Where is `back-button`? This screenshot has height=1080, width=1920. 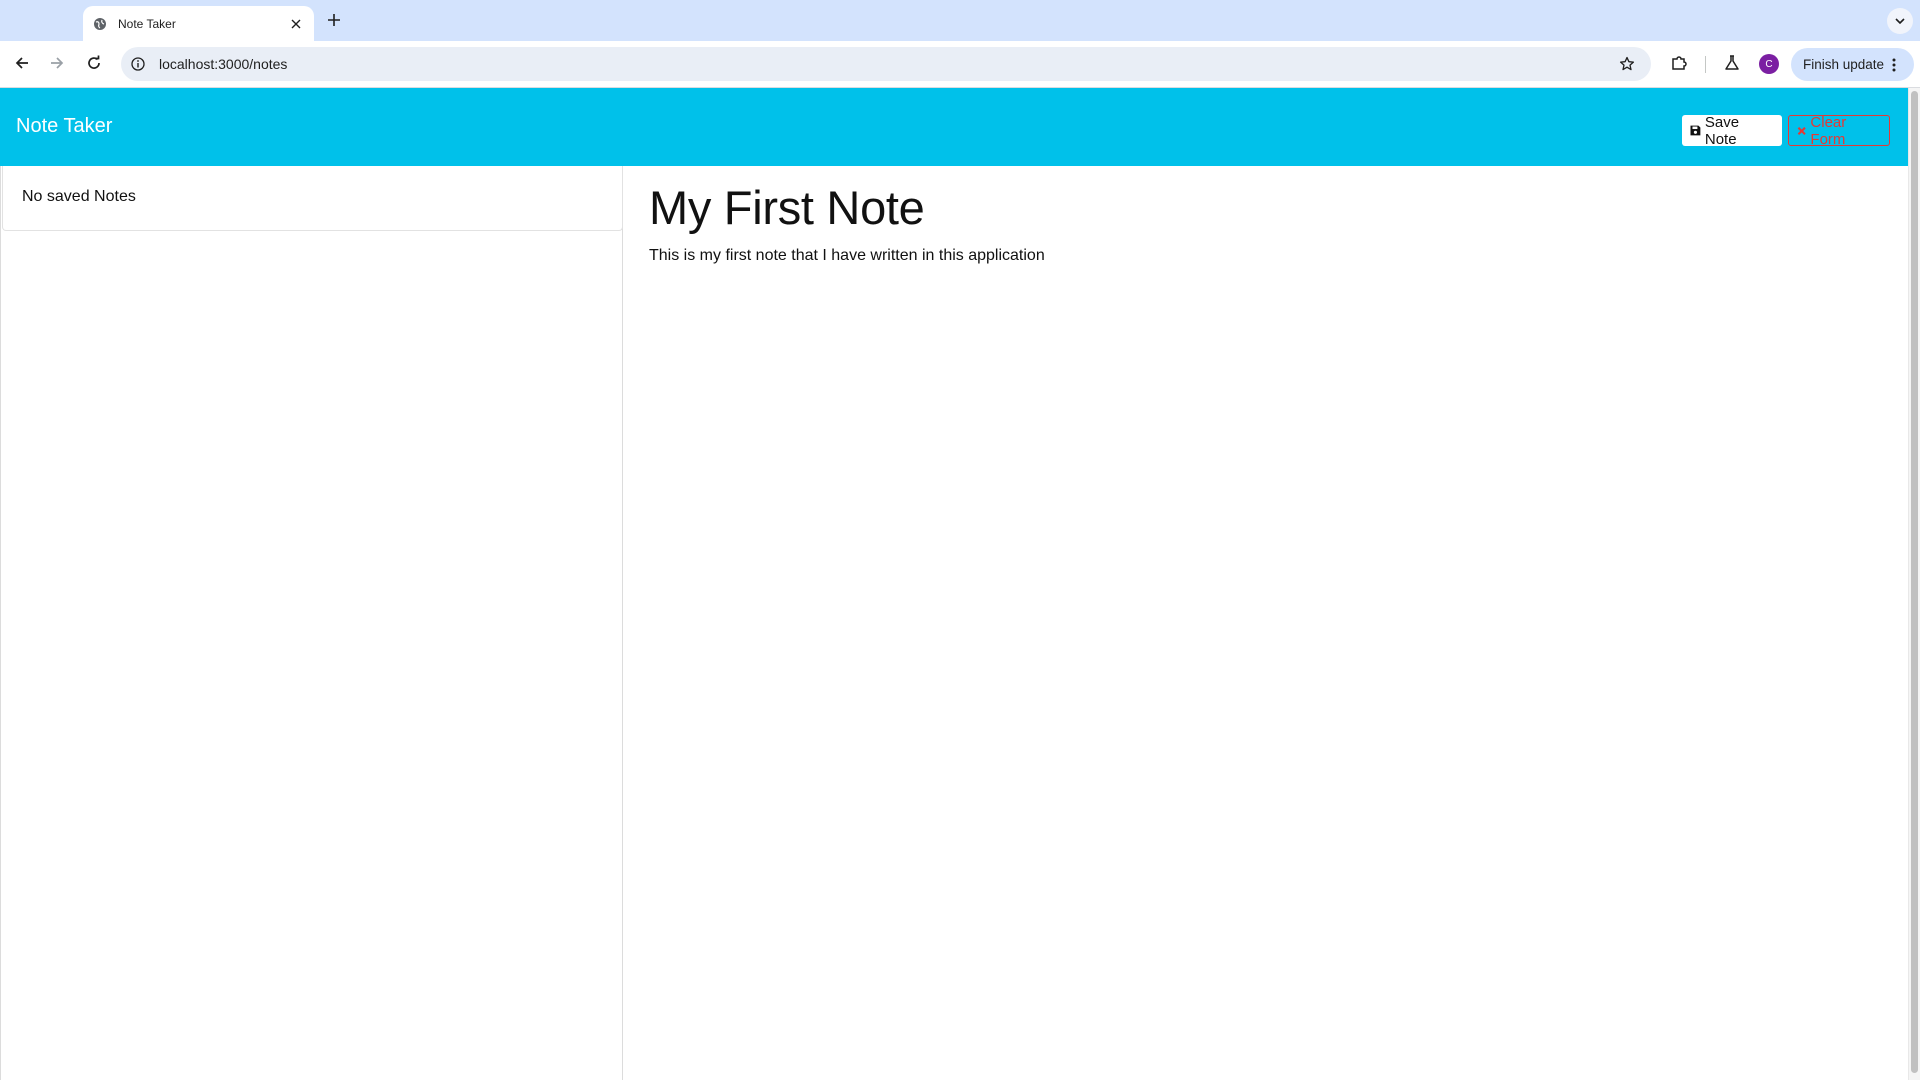
back-button is located at coordinates (22, 63).